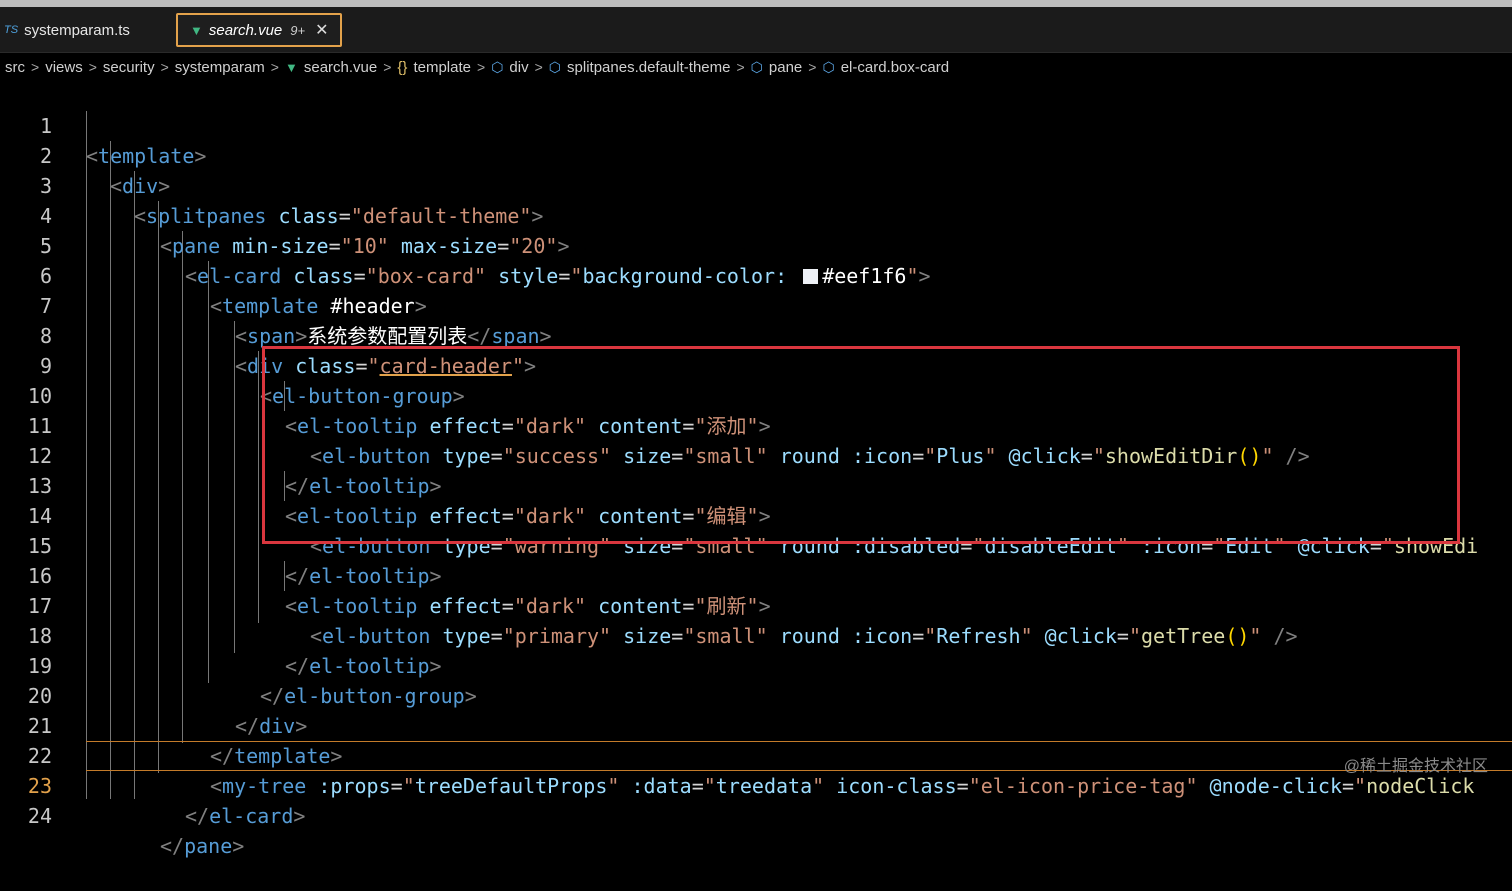 The image size is (1512, 891). I want to click on code-line: 18 </el-tooltip>, so click(756, 634).